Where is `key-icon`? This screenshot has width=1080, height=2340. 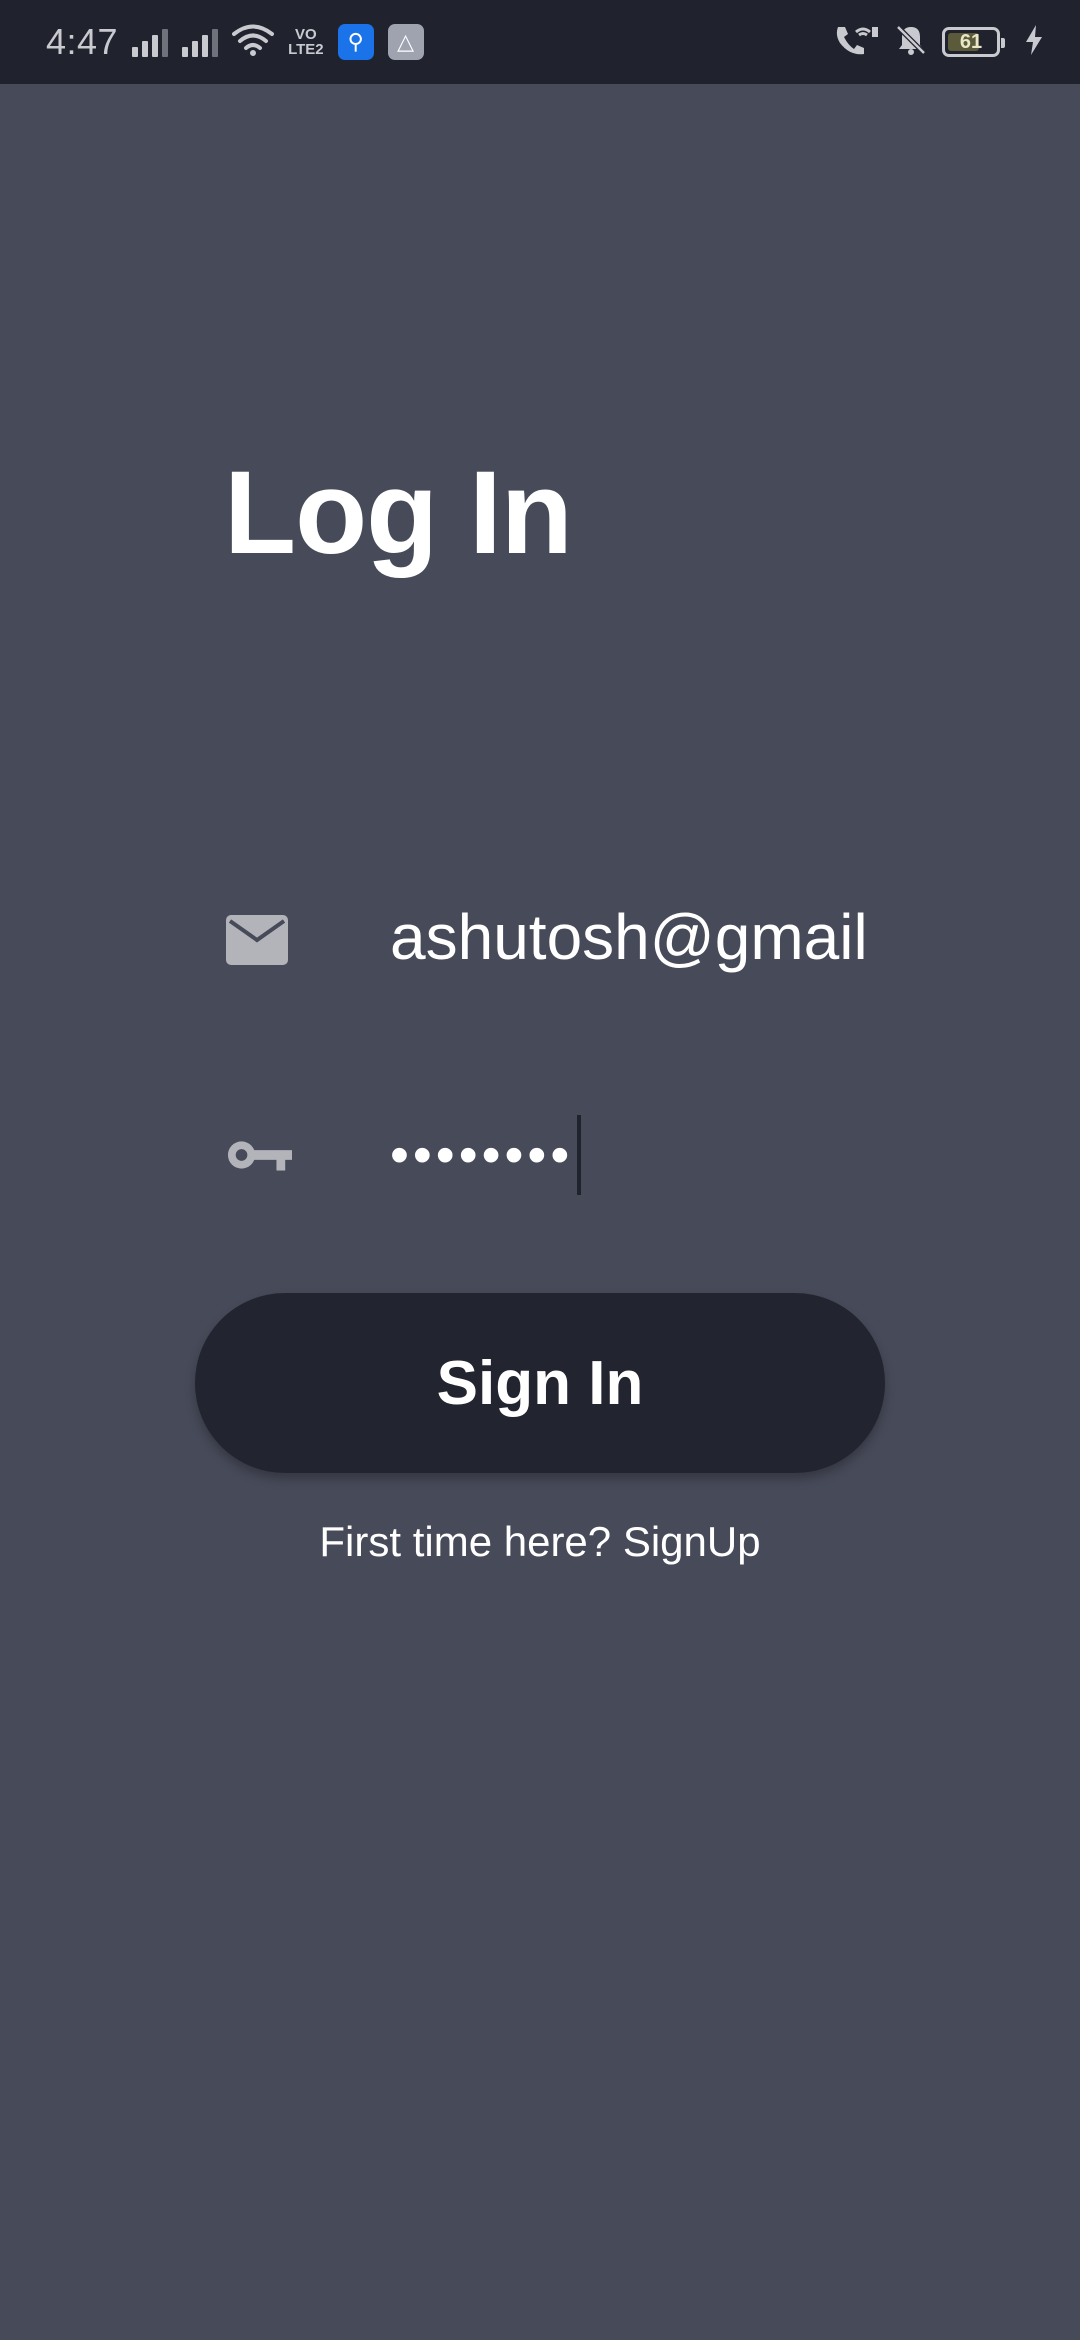
key-icon is located at coordinates (259, 1155).